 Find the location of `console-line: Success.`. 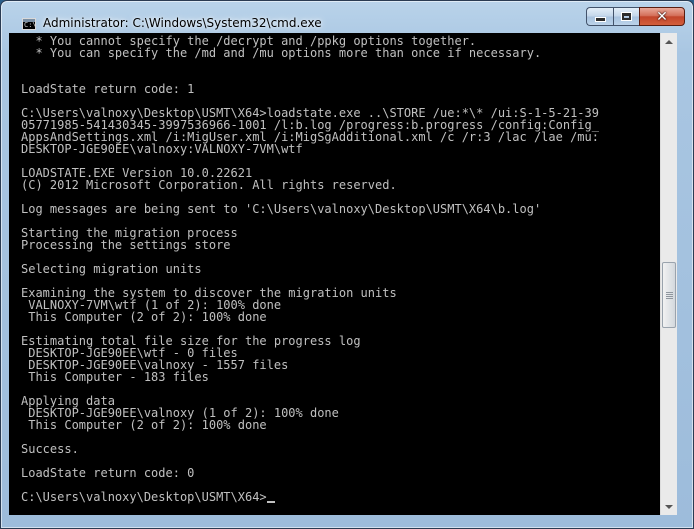

console-line: Success. is located at coordinates (50, 449).